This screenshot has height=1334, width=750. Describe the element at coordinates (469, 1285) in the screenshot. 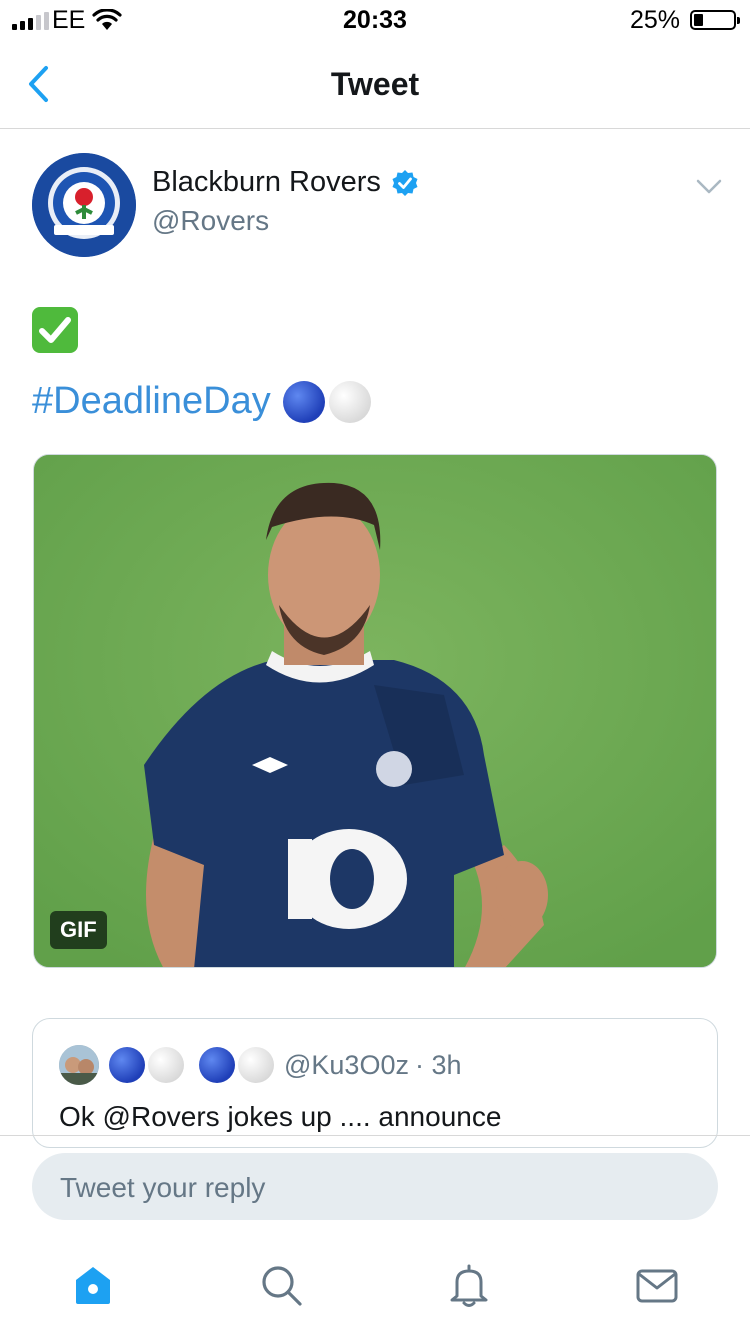

I see `notifications-icon` at that location.